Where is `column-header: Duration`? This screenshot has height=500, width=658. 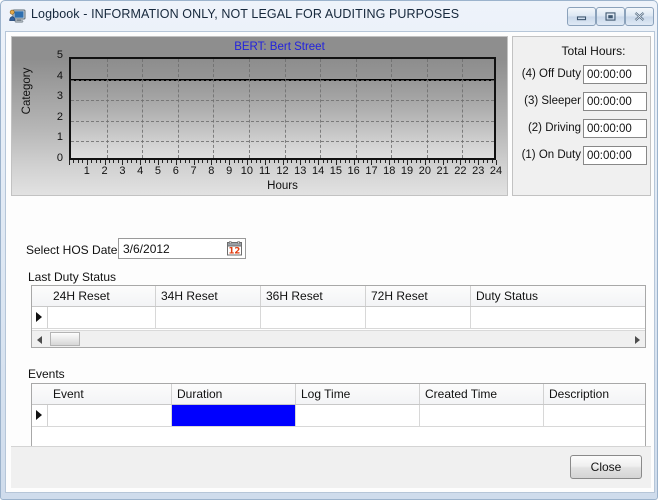
column-header: Duration is located at coordinates (234, 394).